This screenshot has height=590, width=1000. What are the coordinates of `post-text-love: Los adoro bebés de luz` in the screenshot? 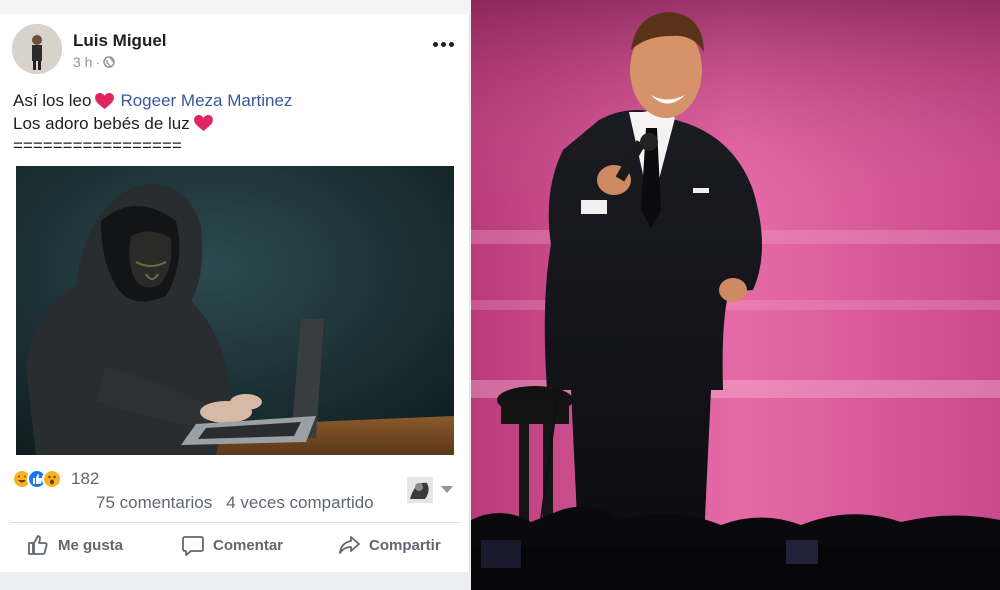 It's located at (101, 123).